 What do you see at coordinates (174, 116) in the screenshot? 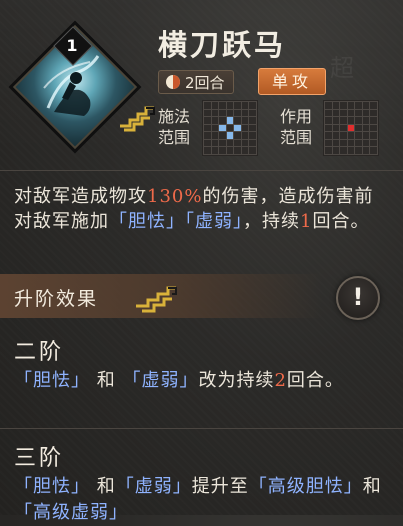
I see `cast-range-label-line1: 施法` at bounding box center [174, 116].